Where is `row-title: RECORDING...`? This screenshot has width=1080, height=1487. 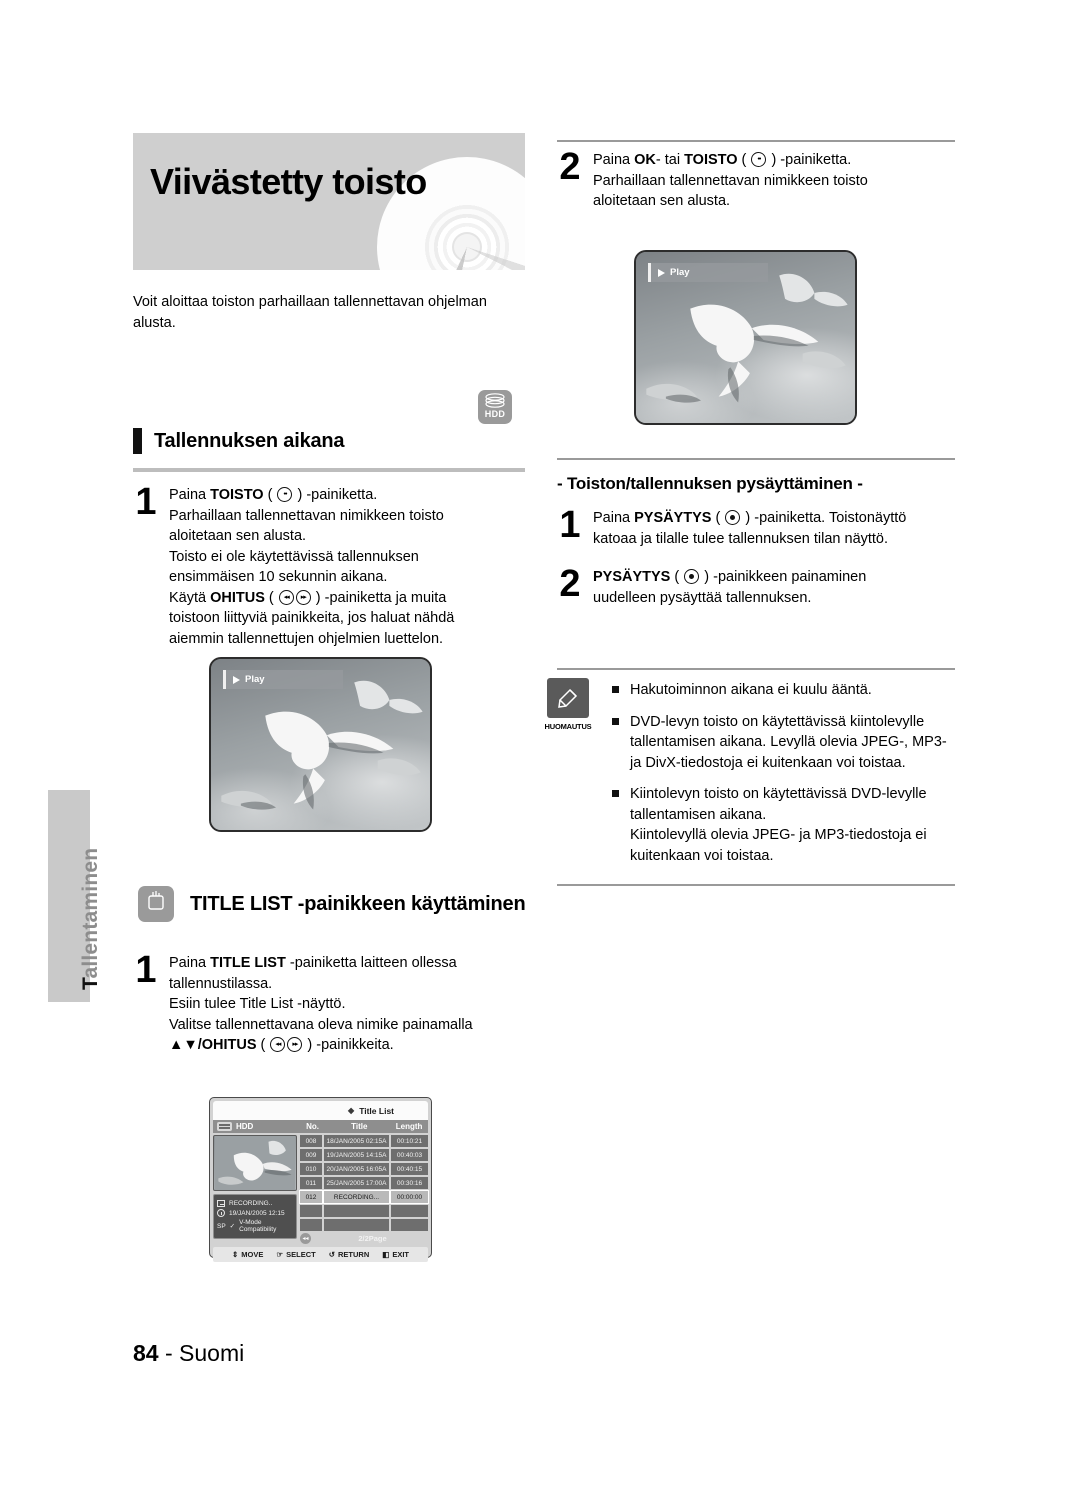
row-title: RECORDING... is located at coordinates (356, 1197).